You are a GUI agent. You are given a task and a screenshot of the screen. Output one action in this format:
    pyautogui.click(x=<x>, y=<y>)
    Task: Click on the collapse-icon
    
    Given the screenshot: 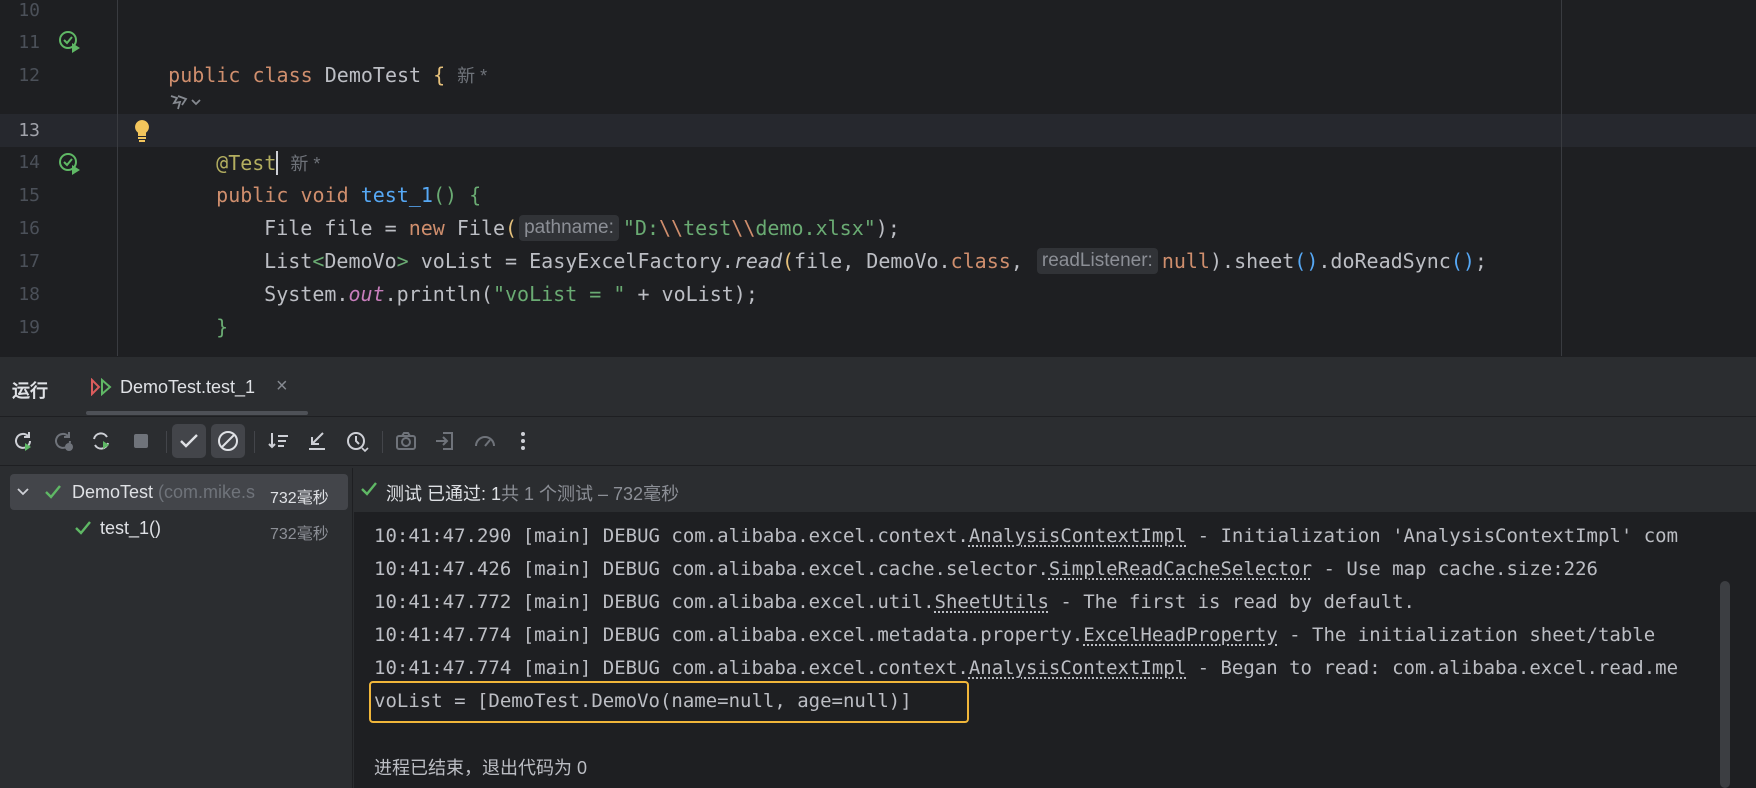 What is the action you would take?
    pyautogui.click(x=317, y=441)
    